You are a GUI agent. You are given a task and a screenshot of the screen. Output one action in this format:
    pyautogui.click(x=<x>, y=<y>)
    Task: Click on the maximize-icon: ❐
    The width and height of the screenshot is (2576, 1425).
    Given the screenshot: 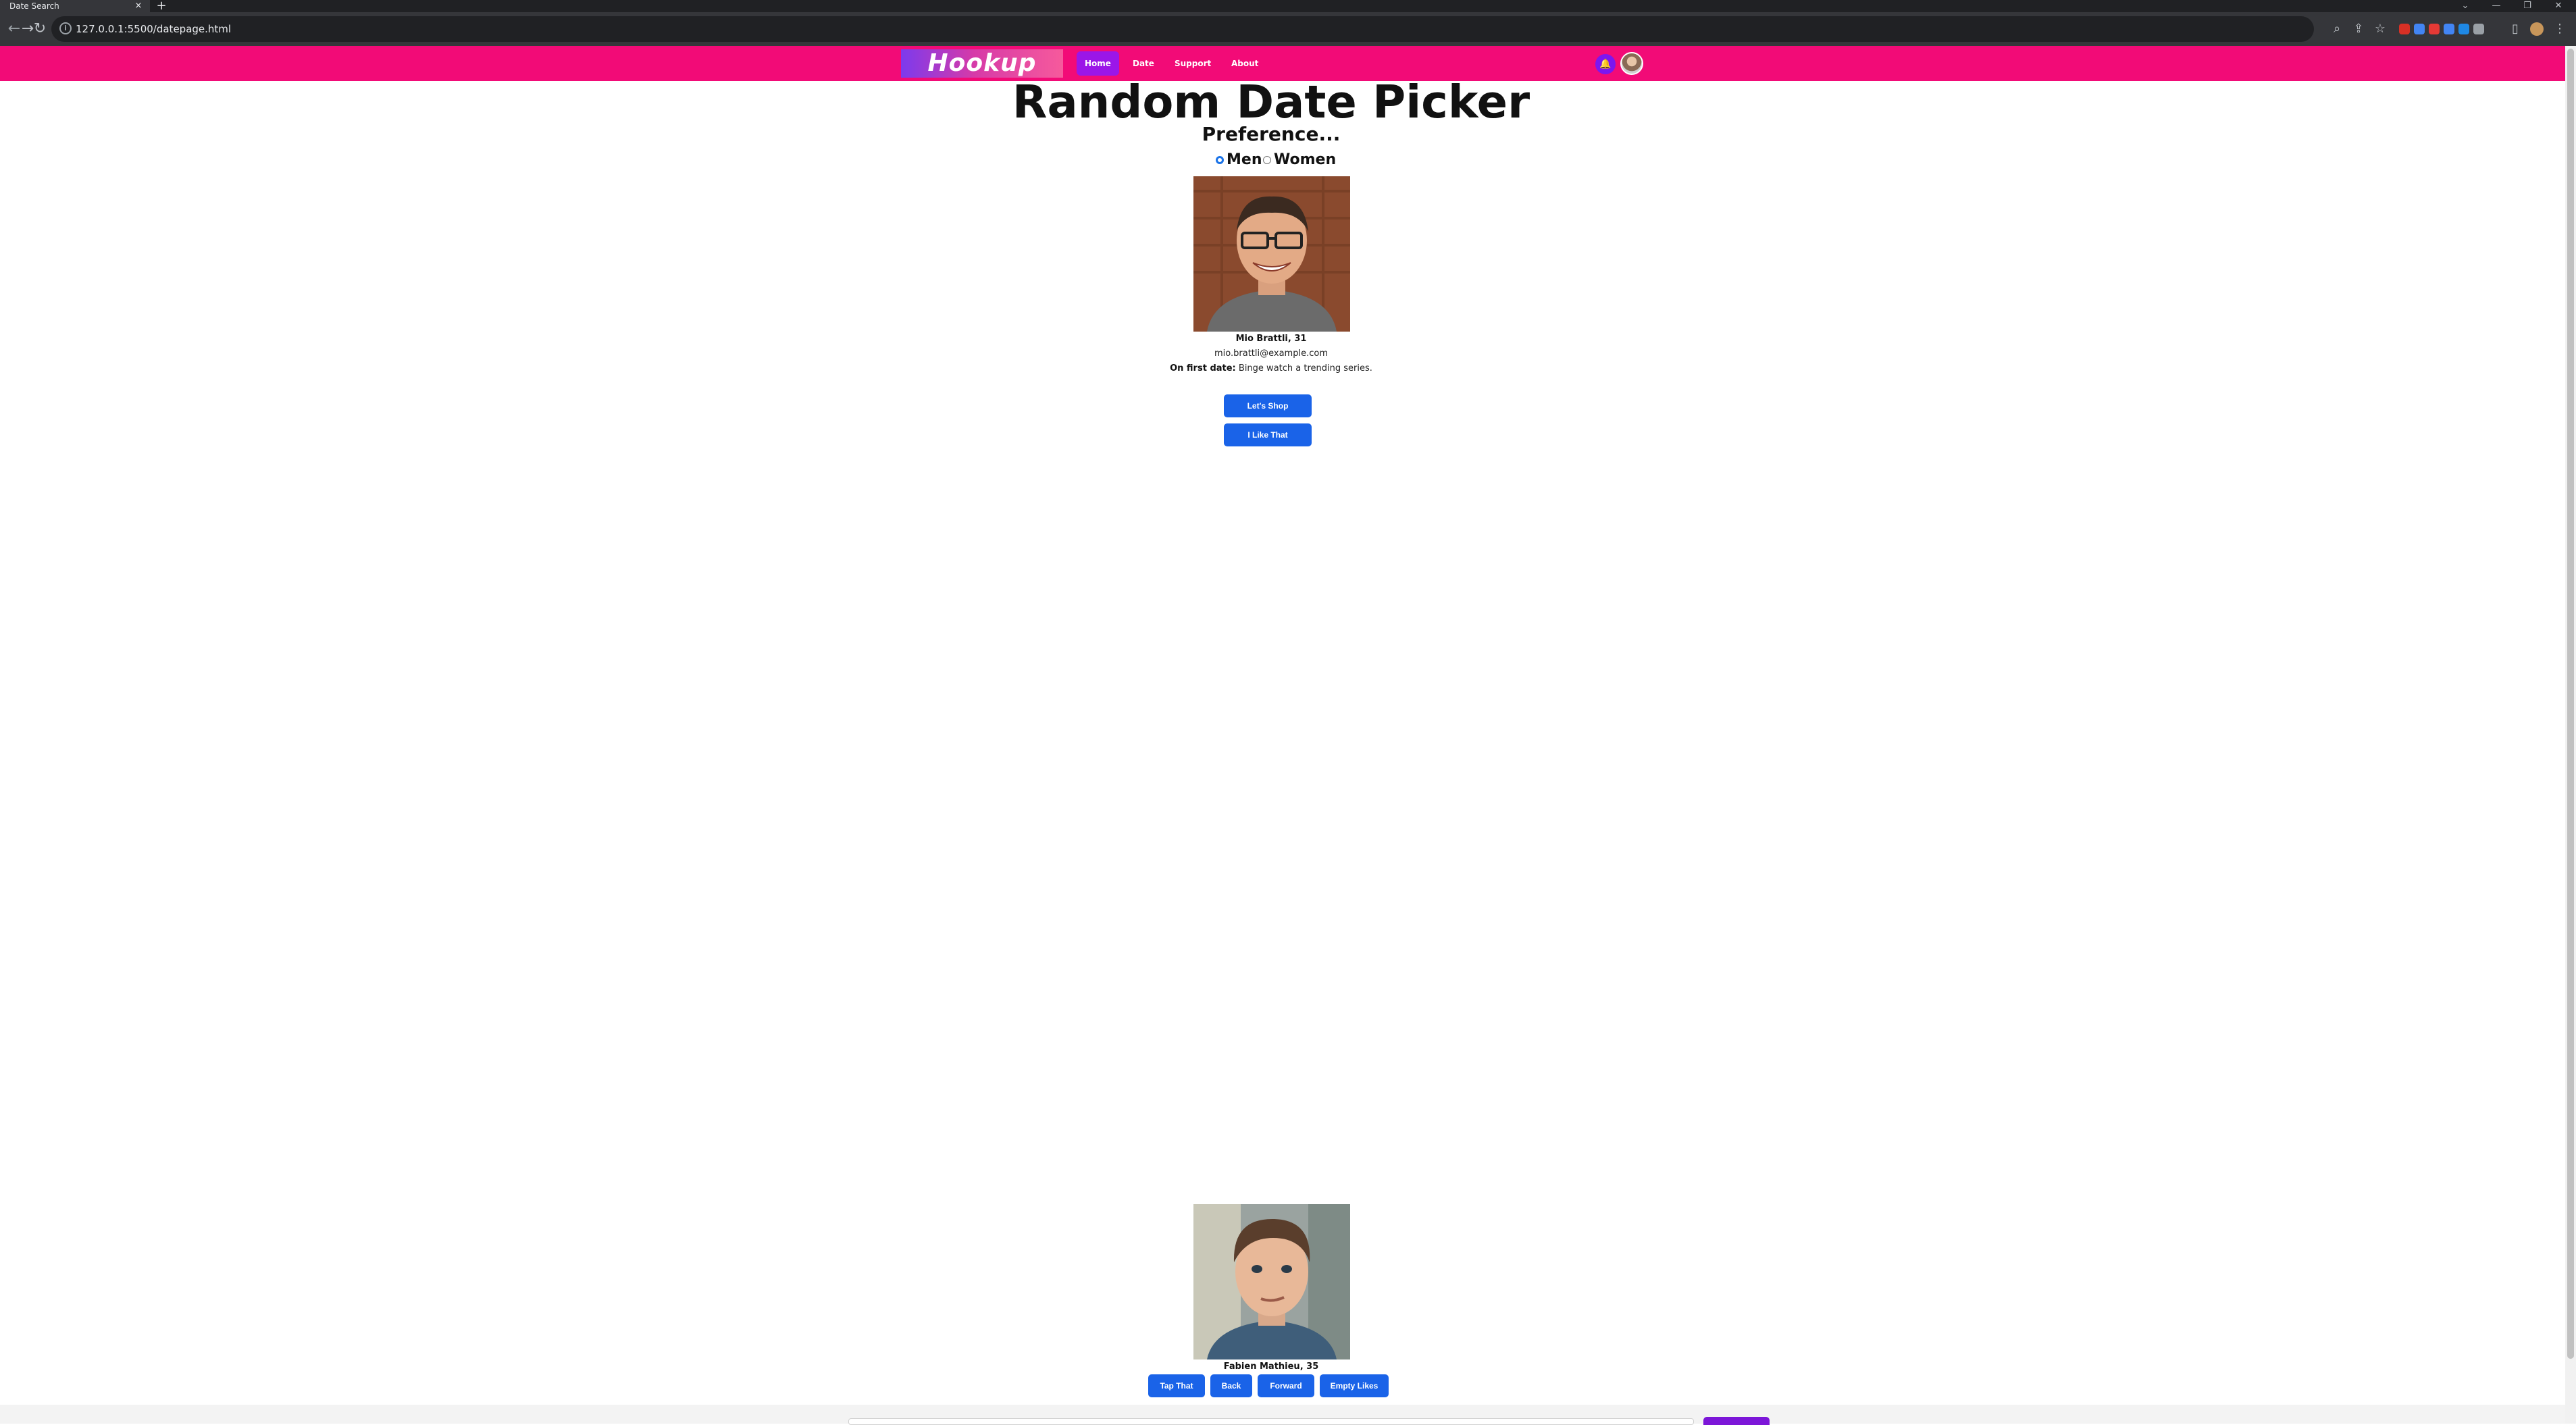 What is the action you would take?
    pyautogui.click(x=2527, y=6)
    